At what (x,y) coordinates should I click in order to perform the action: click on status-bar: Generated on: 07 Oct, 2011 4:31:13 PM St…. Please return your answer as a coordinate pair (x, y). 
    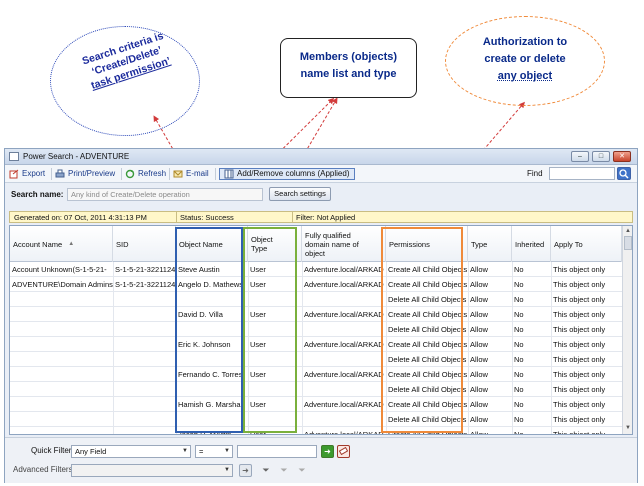
    Looking at the image, I should click on (321, 217).